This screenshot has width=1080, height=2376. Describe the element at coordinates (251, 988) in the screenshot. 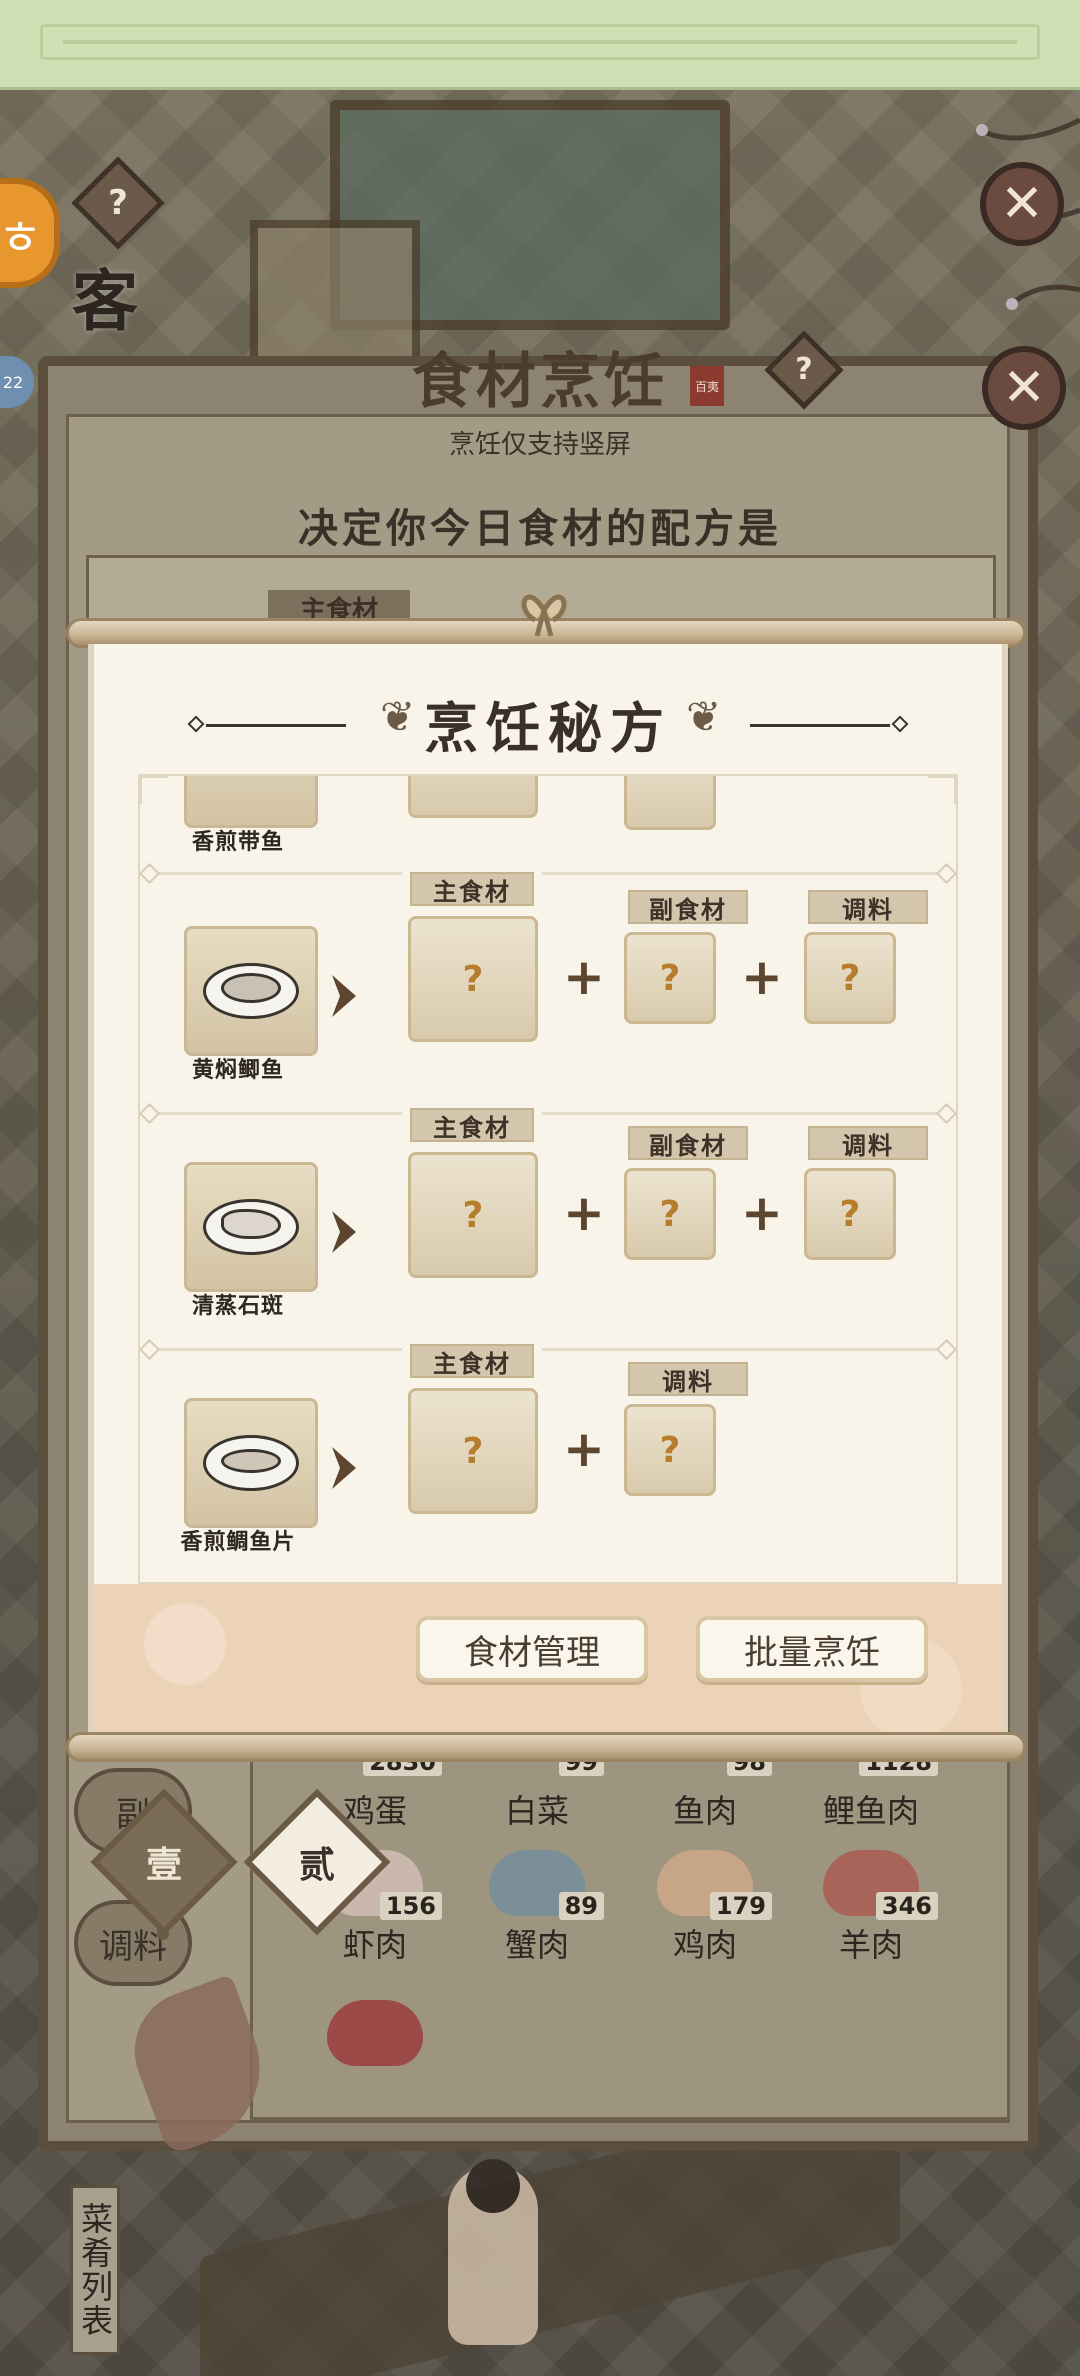

I see `braised-fish-icon` at that location.